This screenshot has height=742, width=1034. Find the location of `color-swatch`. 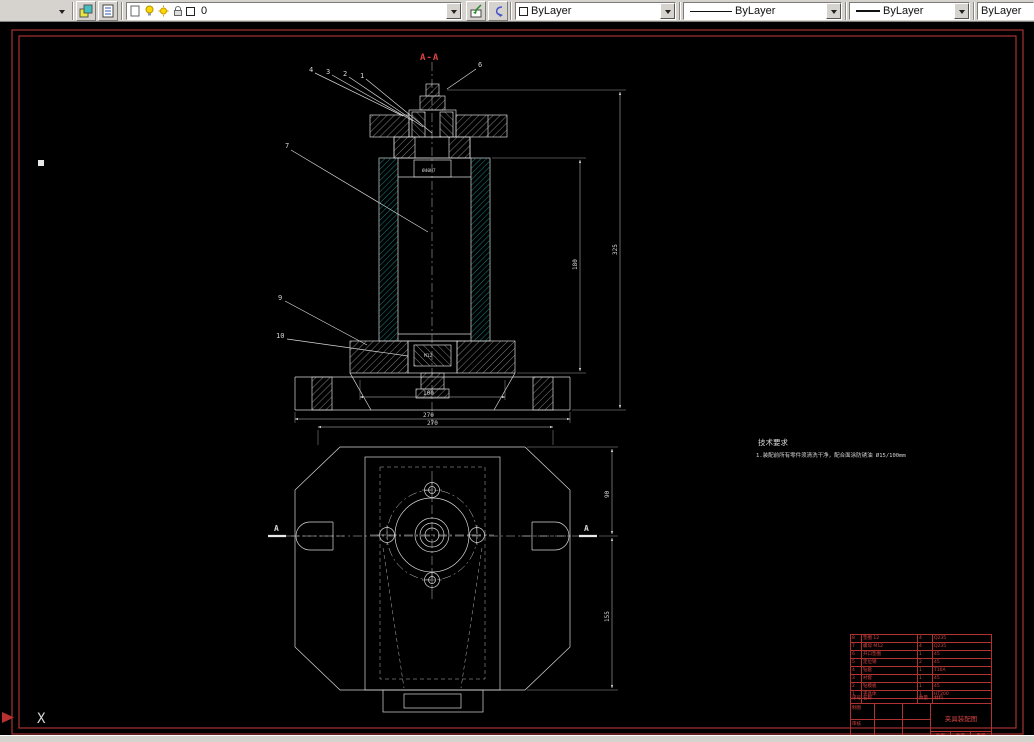

color-swatch is located at coordinates (523, 11).